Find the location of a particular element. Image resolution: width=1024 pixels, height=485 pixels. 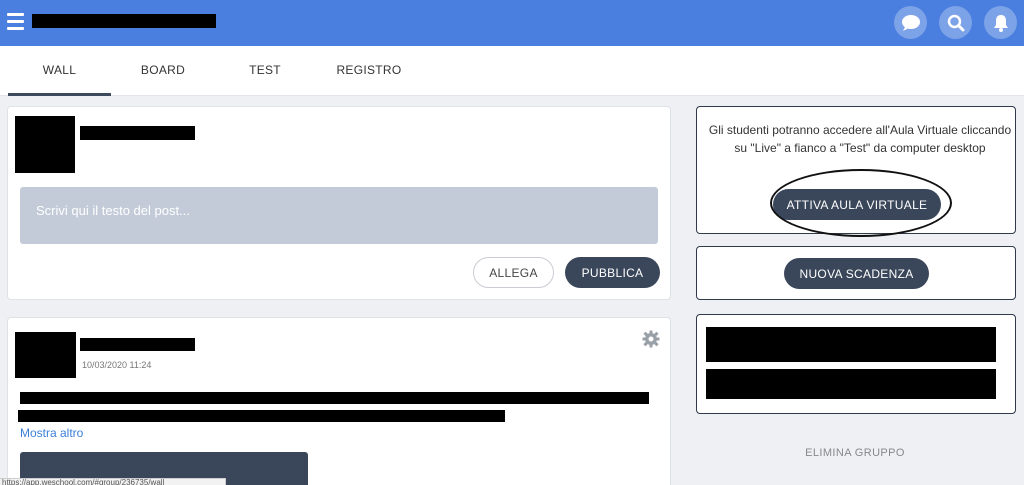

tab-registro: REGISTRO is located at coordinates (369, 71).